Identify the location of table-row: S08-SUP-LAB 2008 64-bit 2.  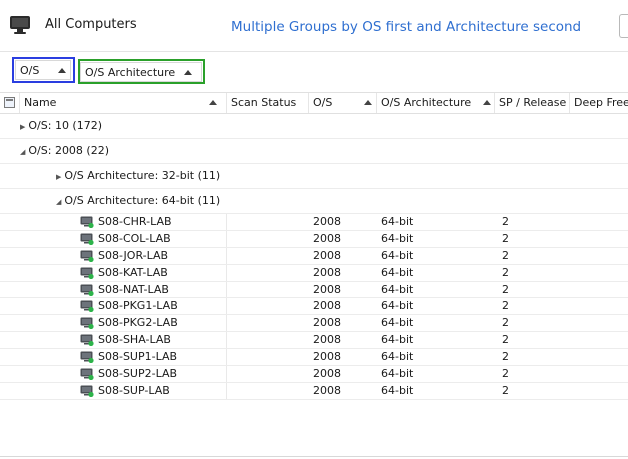
(314, 391).